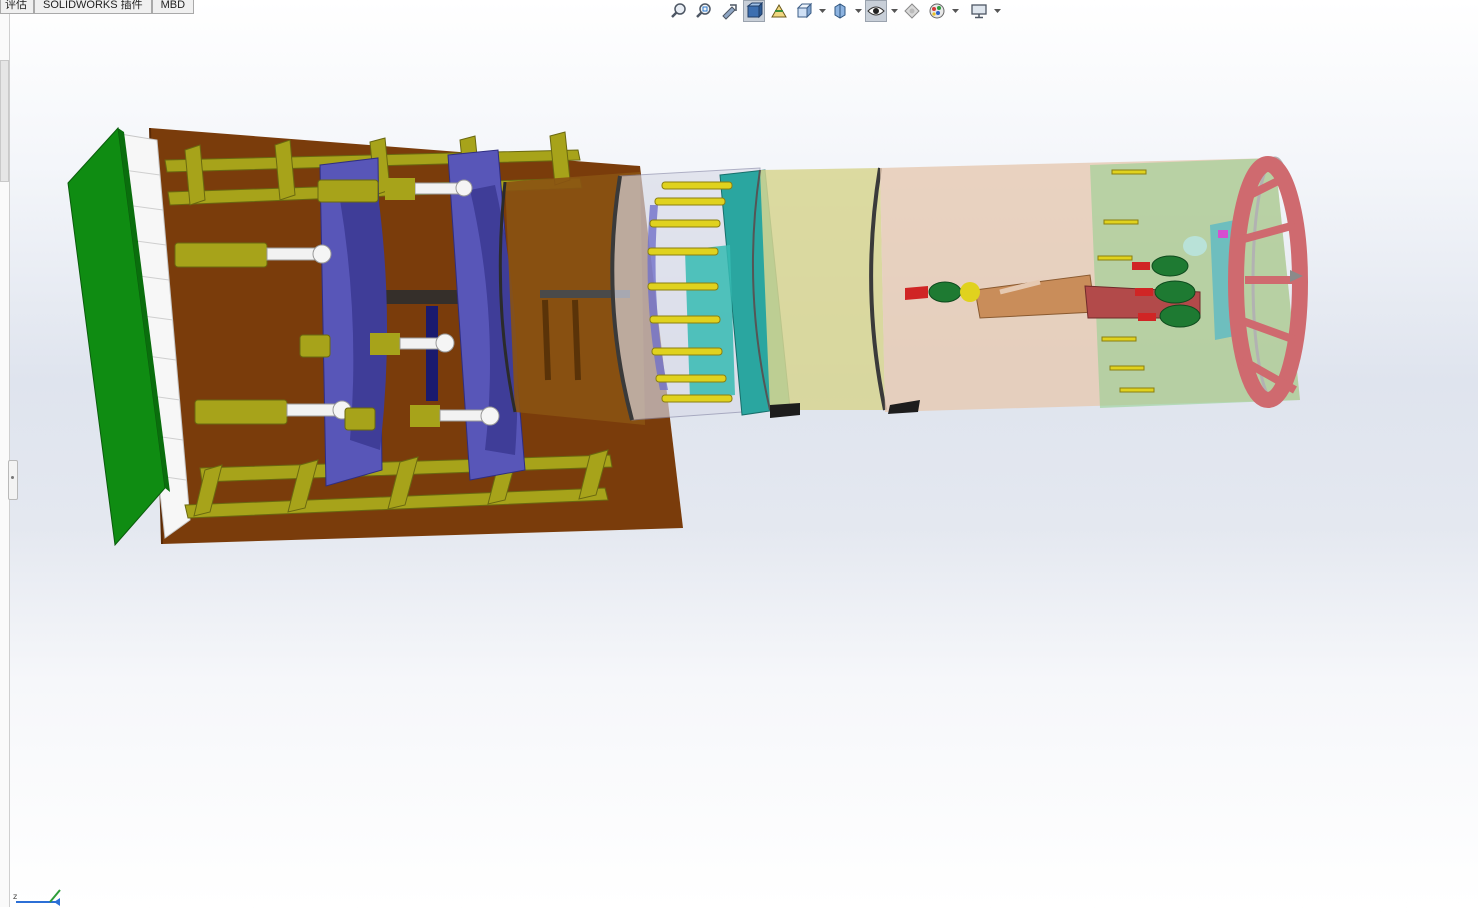 The width and height of the screenshot is (1478, 912). What do you see at coordinates (93, 7) in the screenshot?
I see `tab-solidworks-addins: SOLIDWORKS 插件` at bounding box center [93, 7].